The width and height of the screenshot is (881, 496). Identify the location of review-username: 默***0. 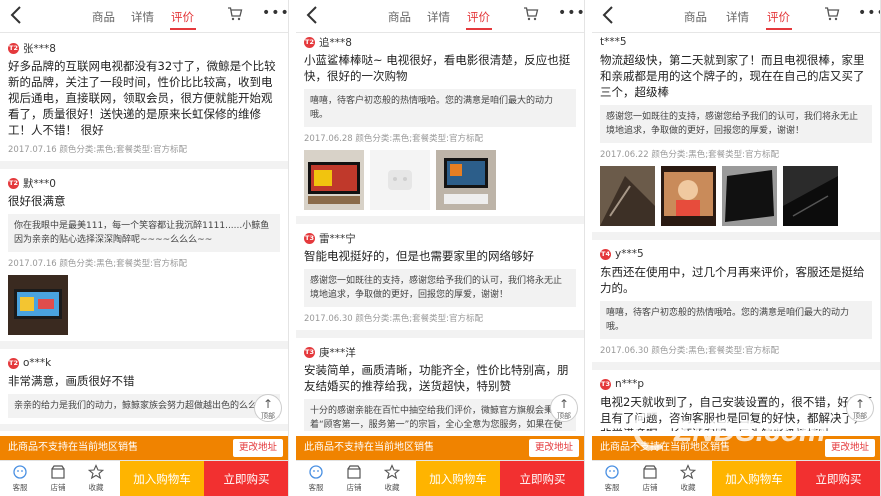
(39, 183).